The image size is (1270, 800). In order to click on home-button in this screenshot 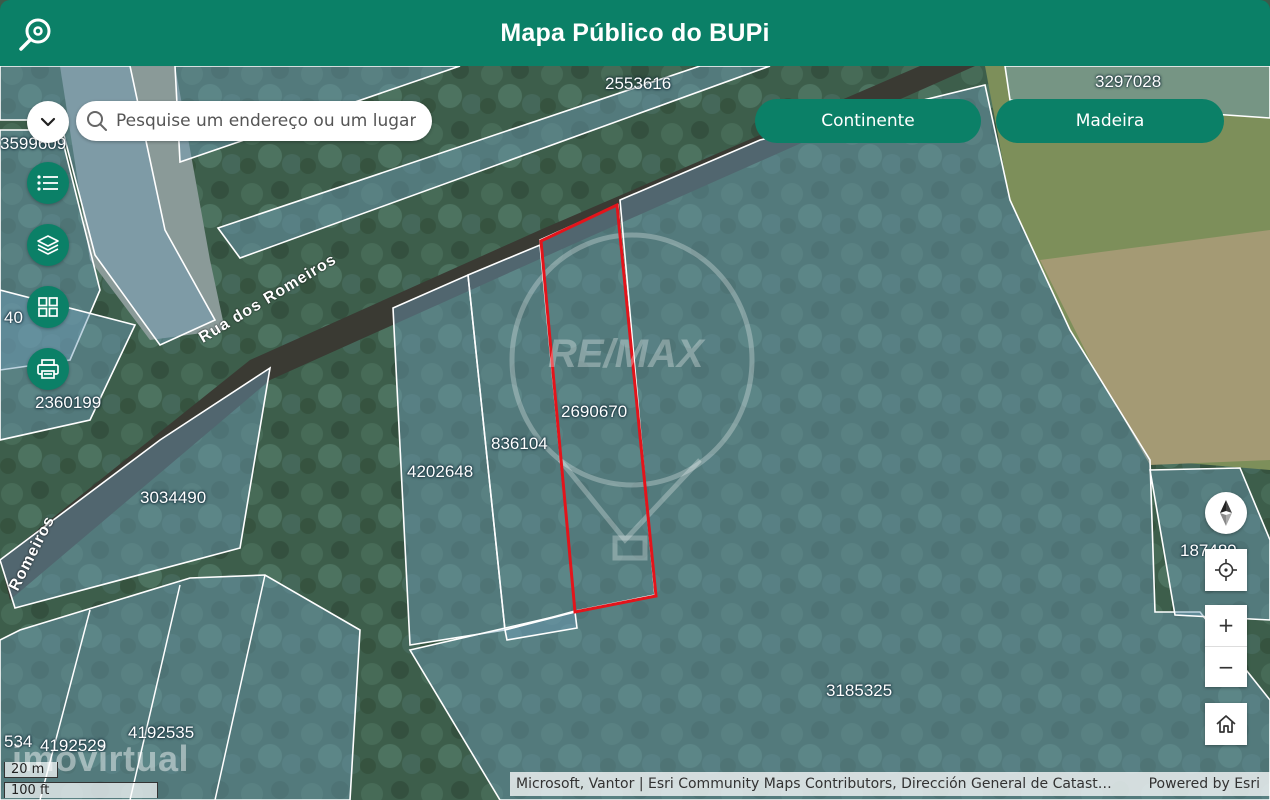, I will do `click(1226, 724)`.